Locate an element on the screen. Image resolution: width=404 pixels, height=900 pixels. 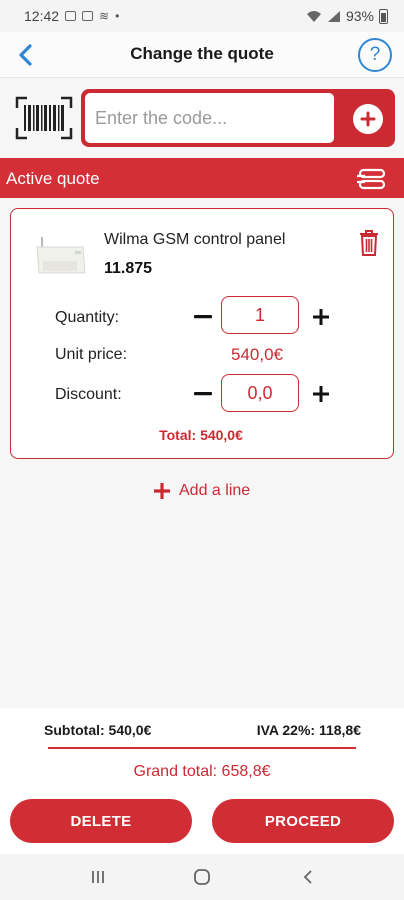
recent-apps-button is located at coordinates (98, 877).